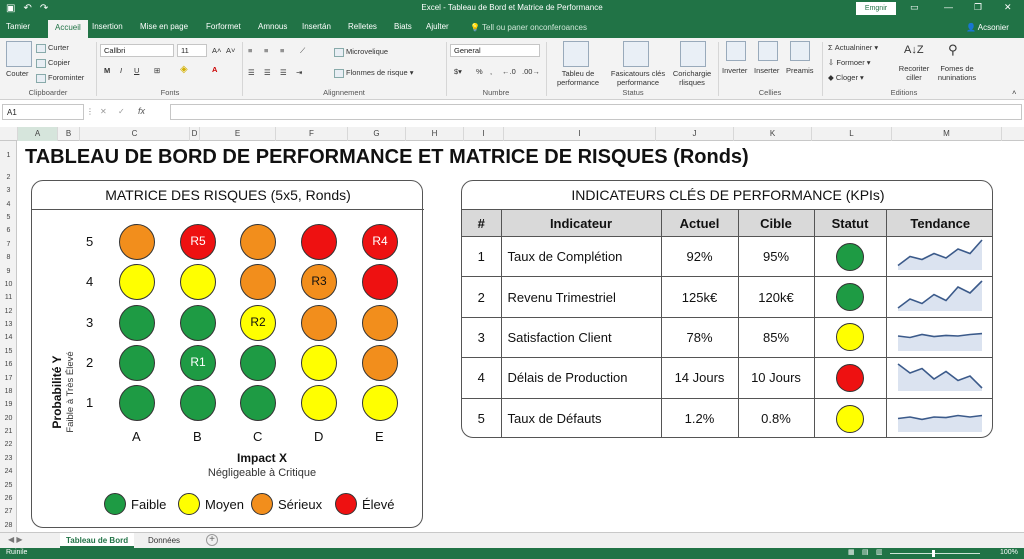 The image size is (1024, 559). Describe the element at coordinates (509, 71) in the screenshot. I see `increase-decimal-icon: ←.0` at that location.